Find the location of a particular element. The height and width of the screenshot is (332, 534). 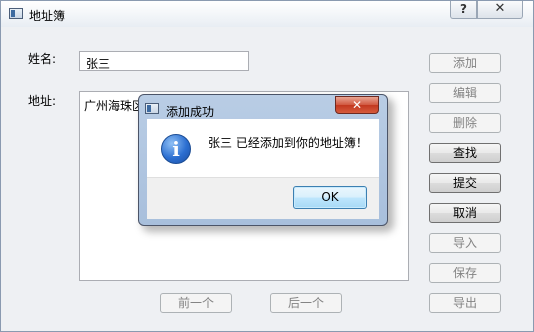

cancel-button: 取消 is located at coordinates (465, 213).